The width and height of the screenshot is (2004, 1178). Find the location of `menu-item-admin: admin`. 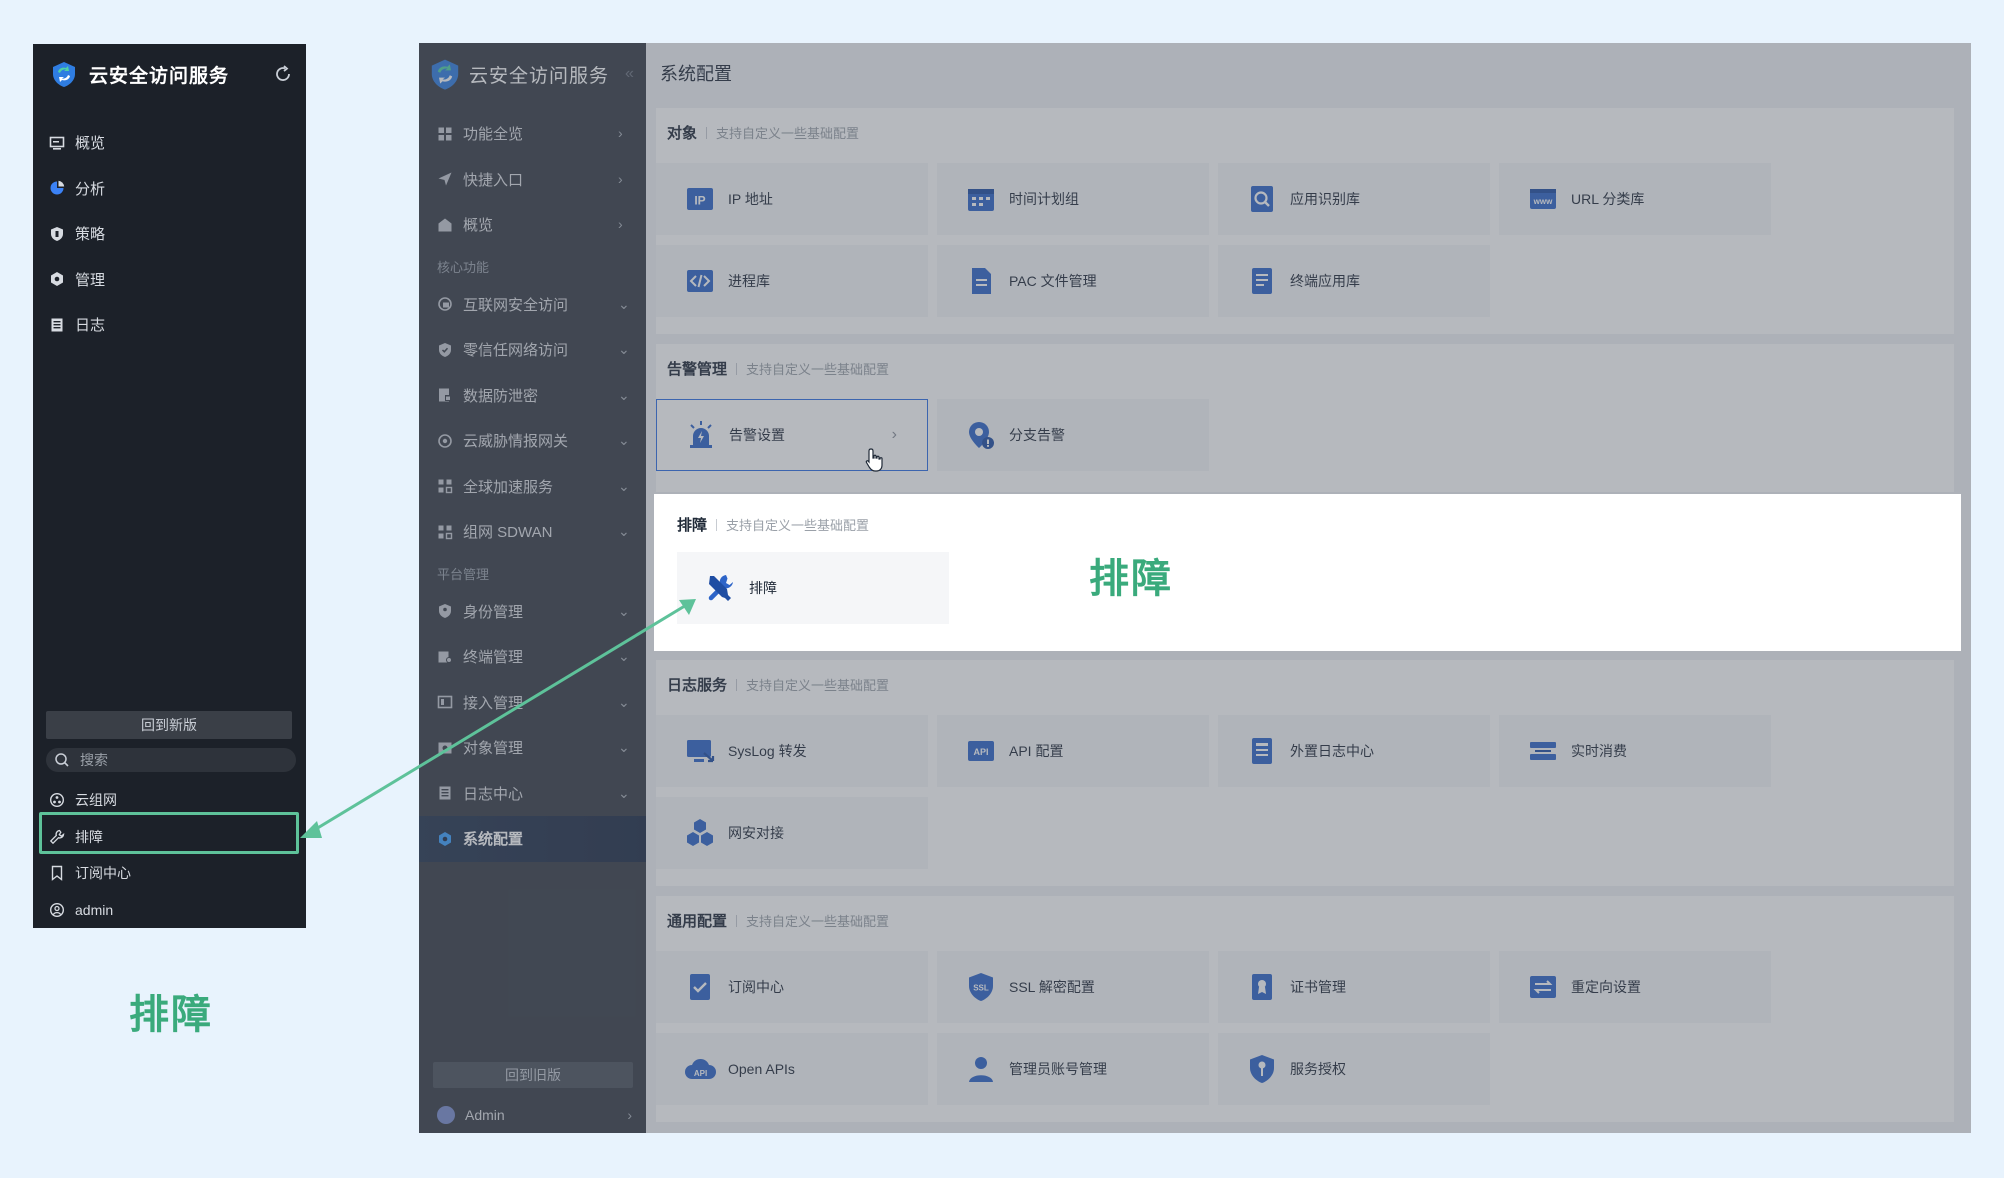

menu-item-admin: admin is located at coordinates (169, 910).